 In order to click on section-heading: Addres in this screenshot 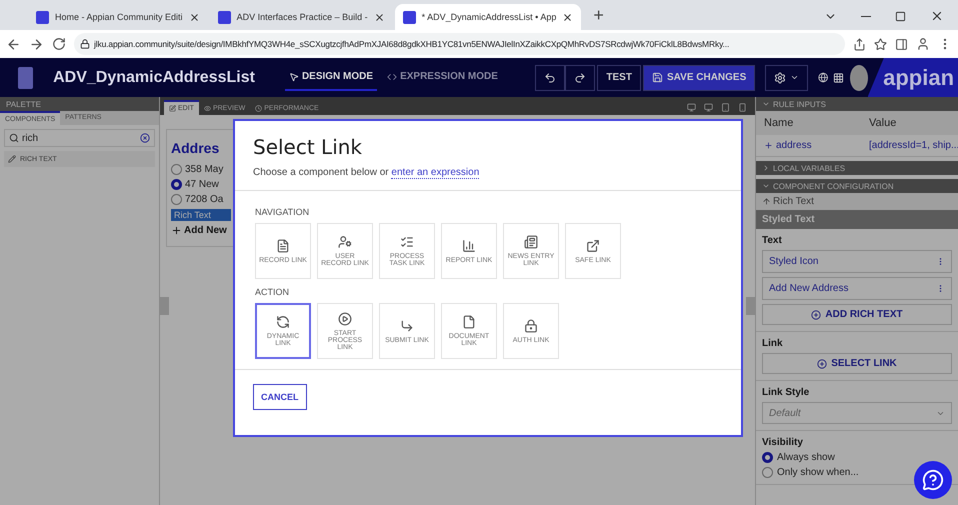, I will do `click(195, 148)`.